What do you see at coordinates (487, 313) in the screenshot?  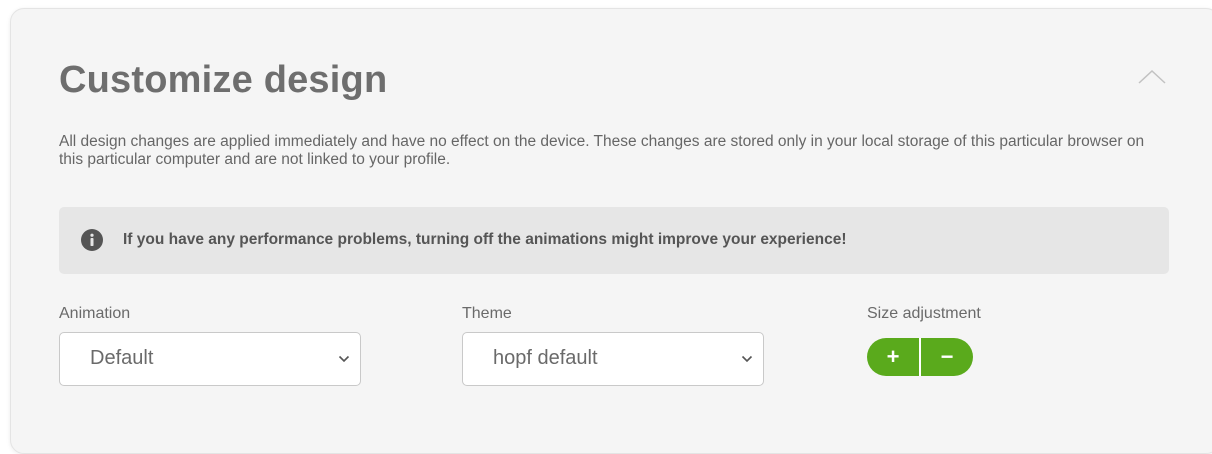 I see `theme-label: Theme` at bounding box center [487, 313].